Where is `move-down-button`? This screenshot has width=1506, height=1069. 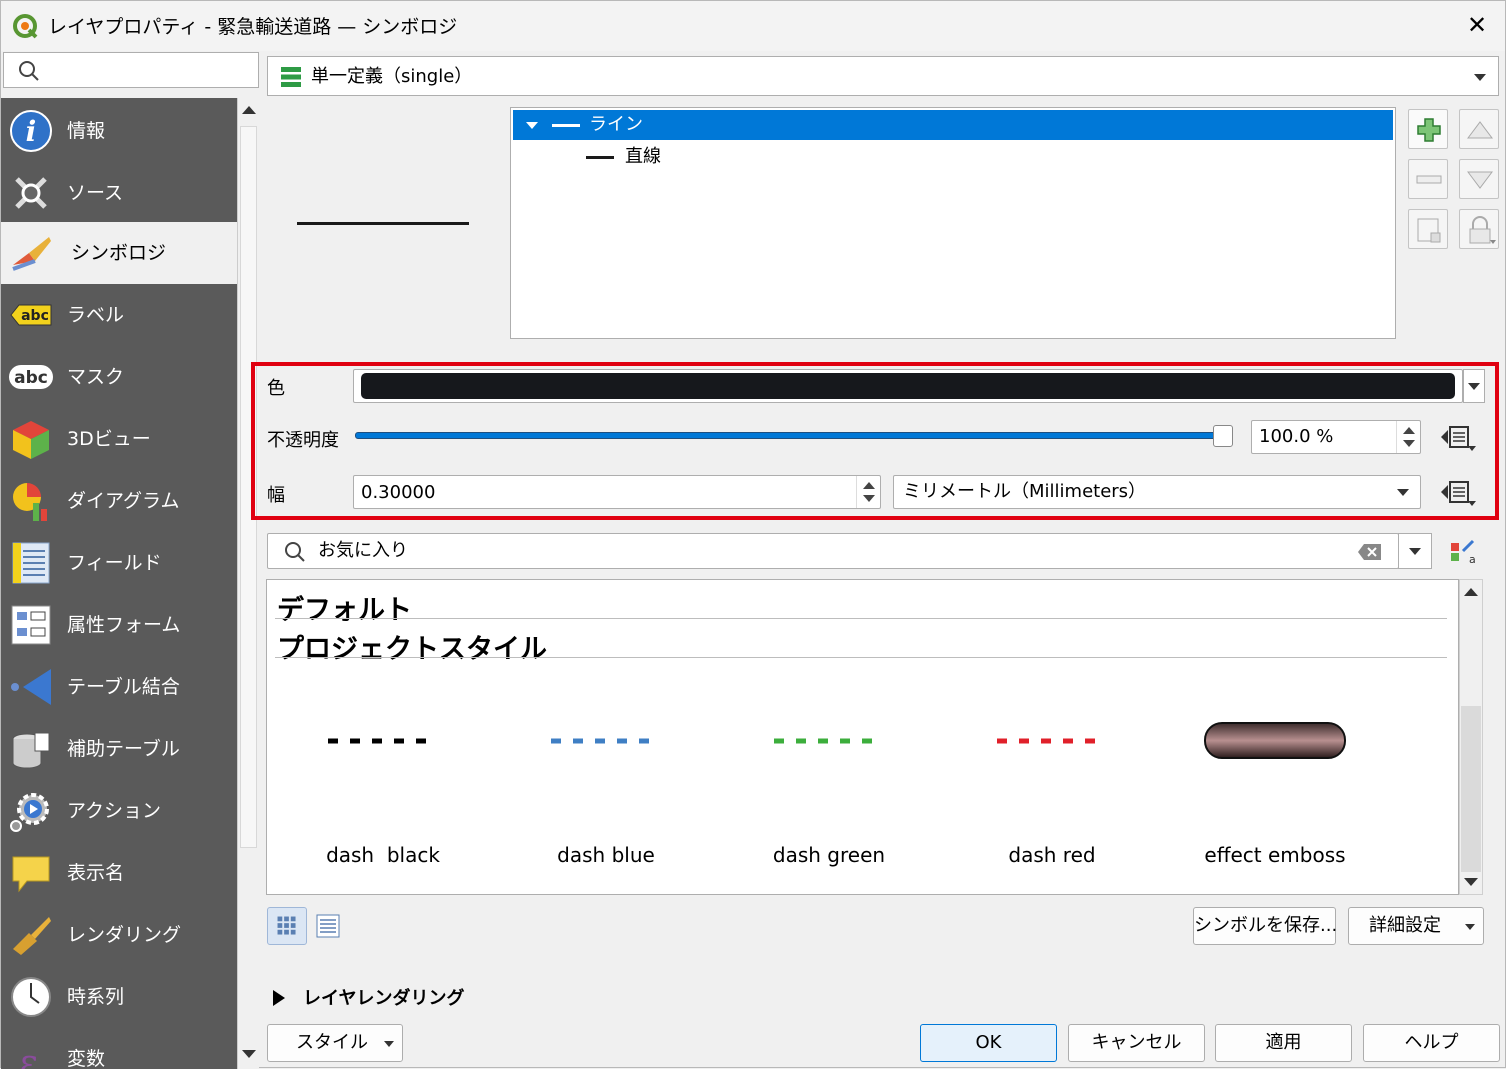 move-down-button is located at coordinates (1479, 179).